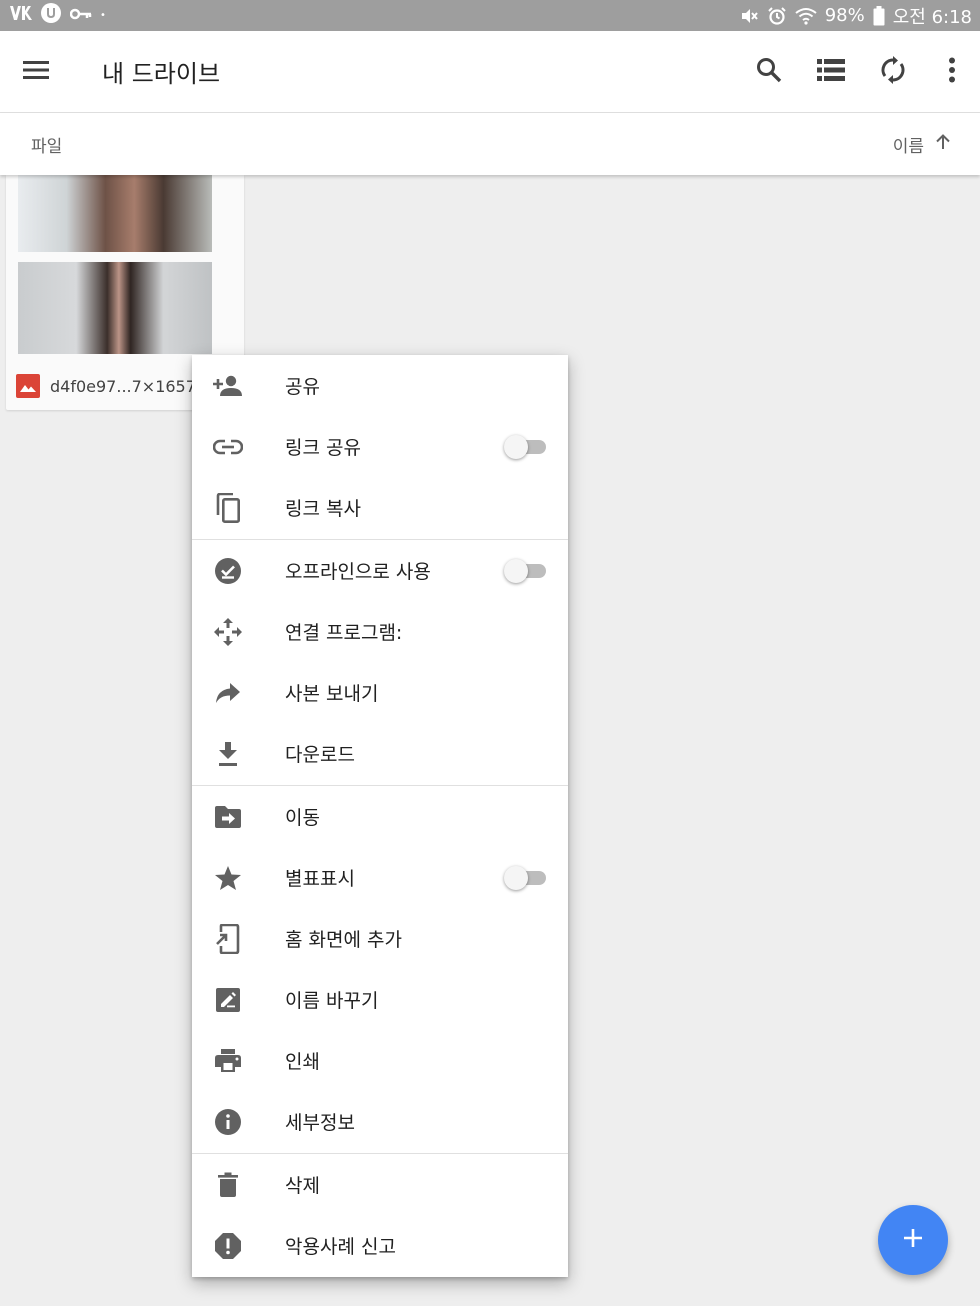  Describe the element at coordinates (380, 1184) in the screenshot. I see `menu-item-delete: 삭제` at that location.